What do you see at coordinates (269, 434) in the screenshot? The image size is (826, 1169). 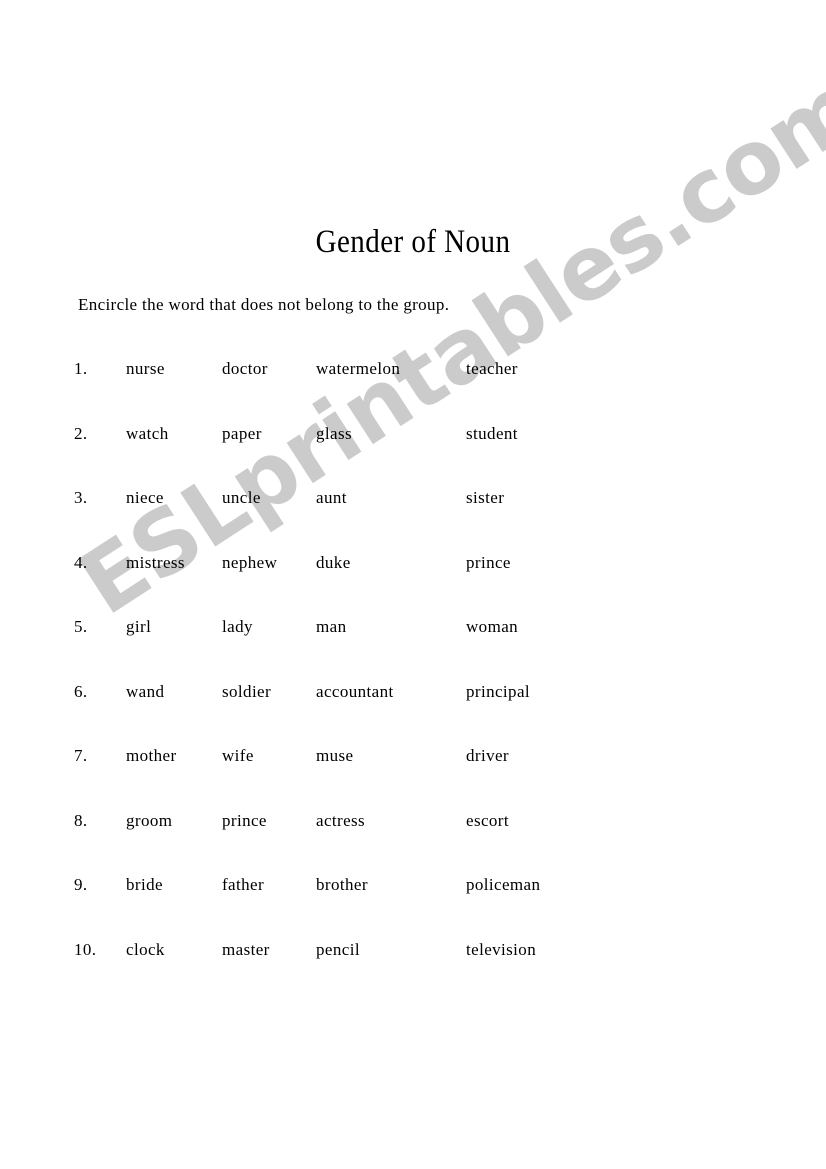 I see `word-option-2: paper` at bounding box center [269, 434].